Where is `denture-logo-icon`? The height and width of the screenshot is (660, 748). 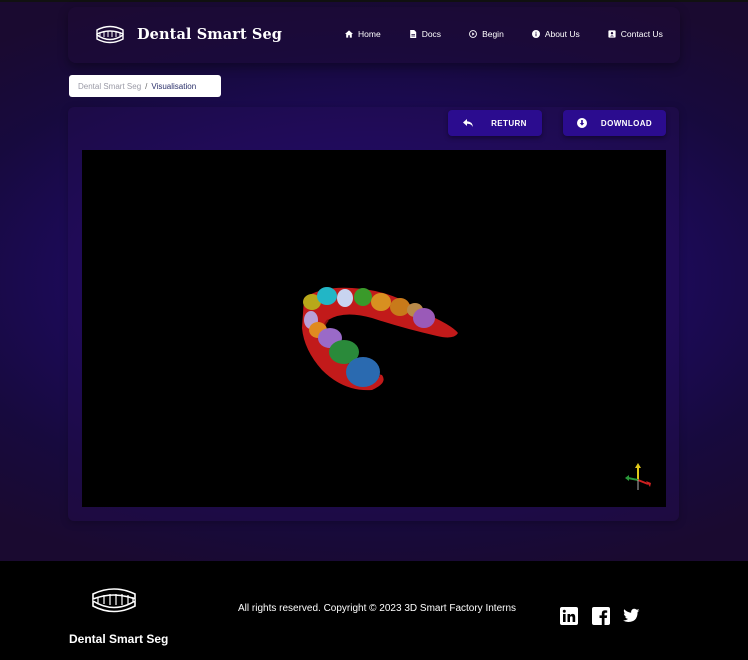 denture-logo-icon is located at coordinates (110, 34).